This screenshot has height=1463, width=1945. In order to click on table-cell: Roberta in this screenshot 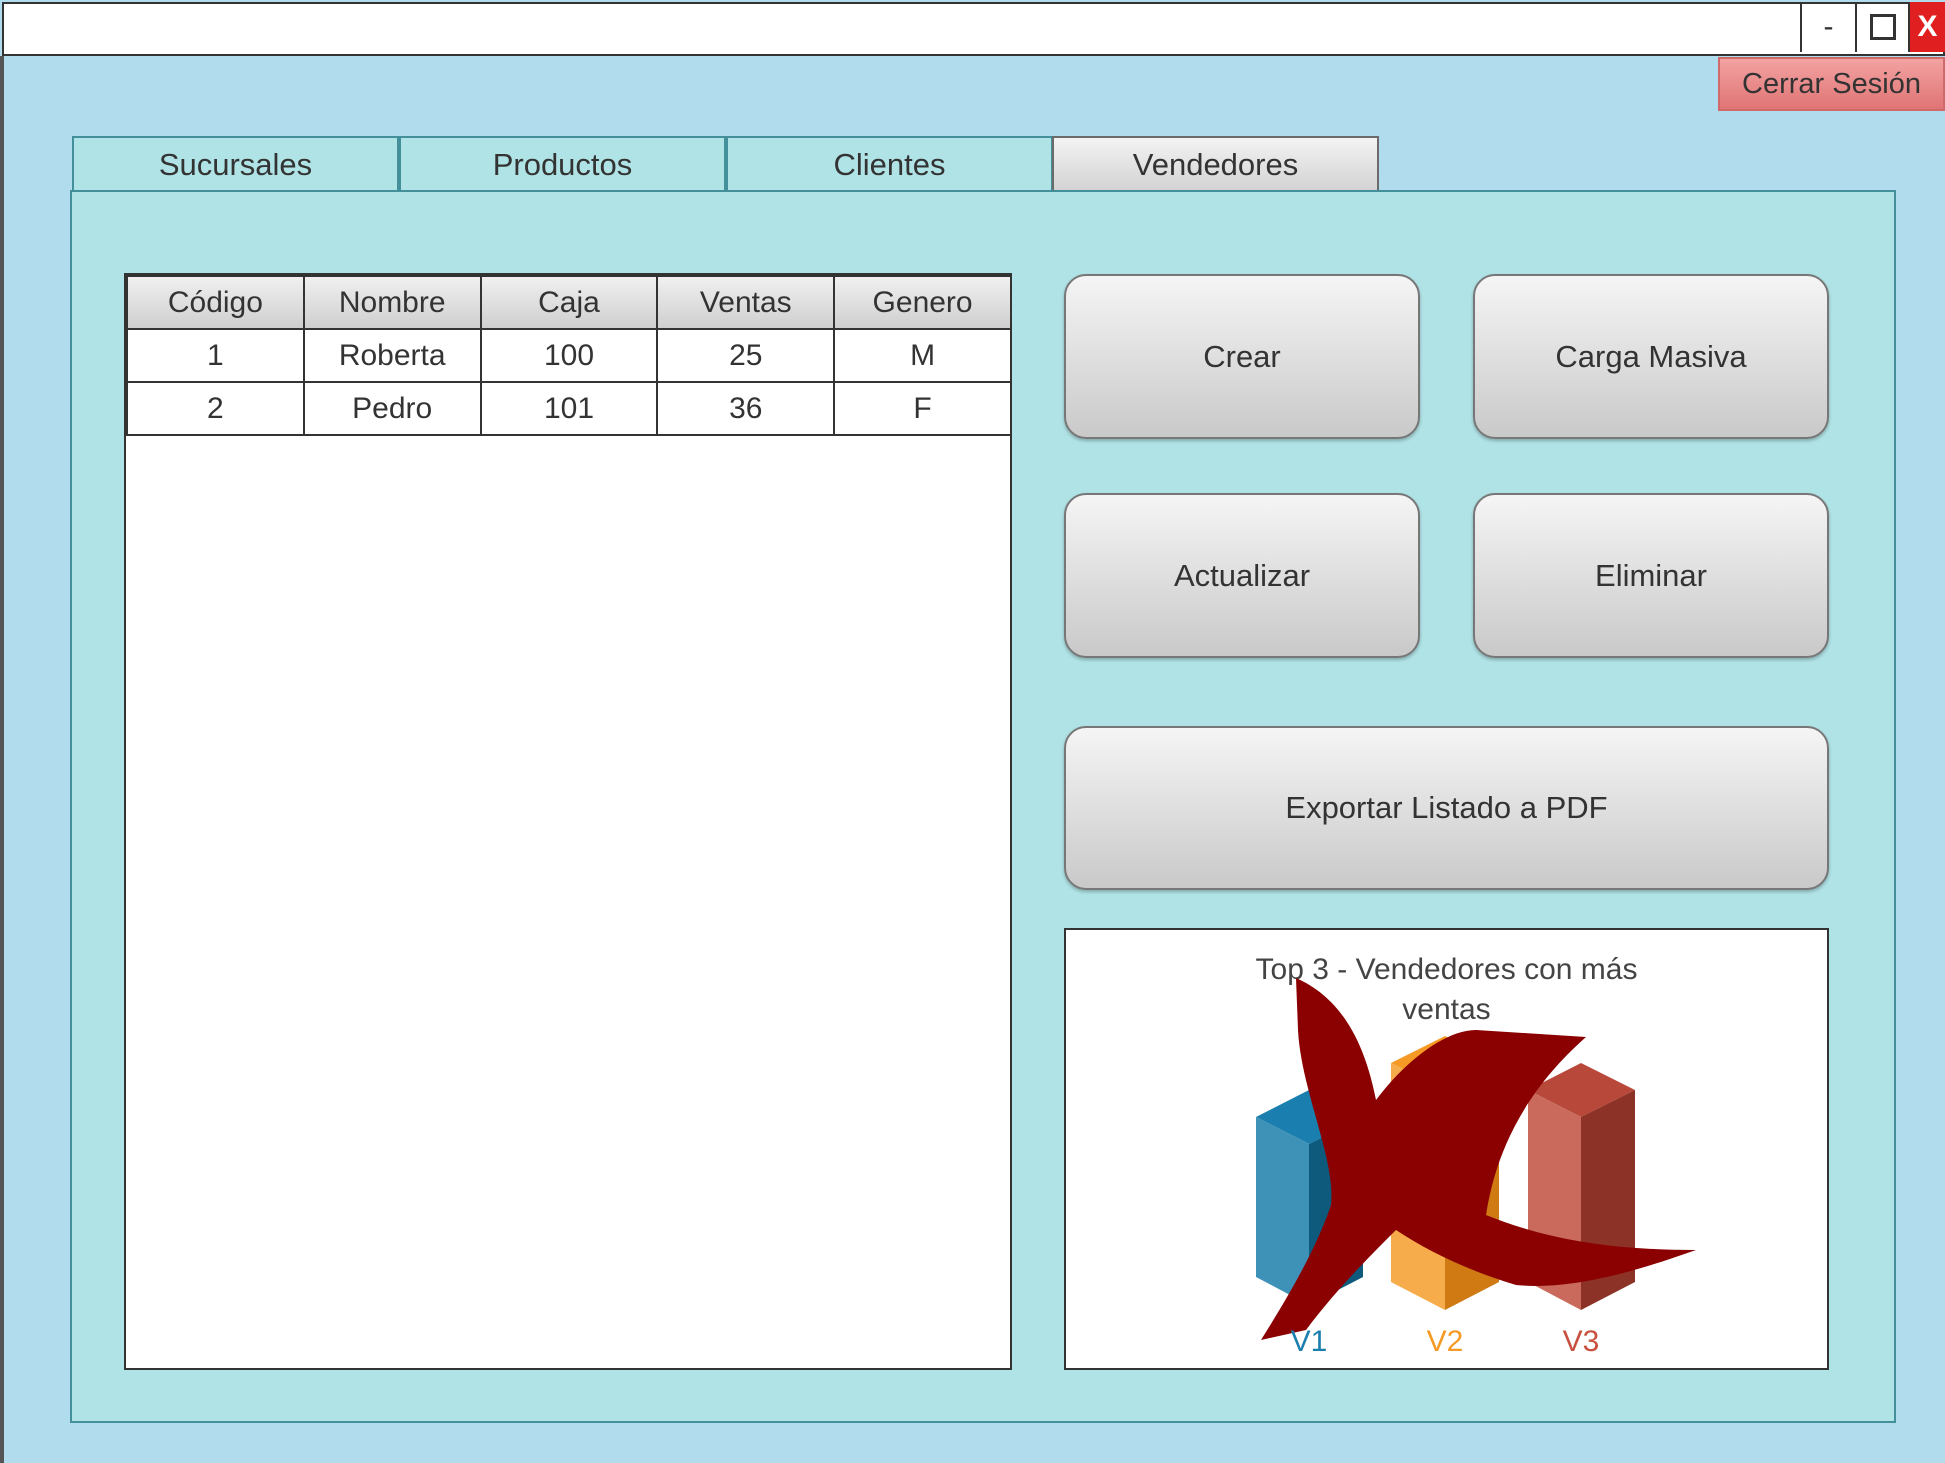, I will do `click(392, 355)`.